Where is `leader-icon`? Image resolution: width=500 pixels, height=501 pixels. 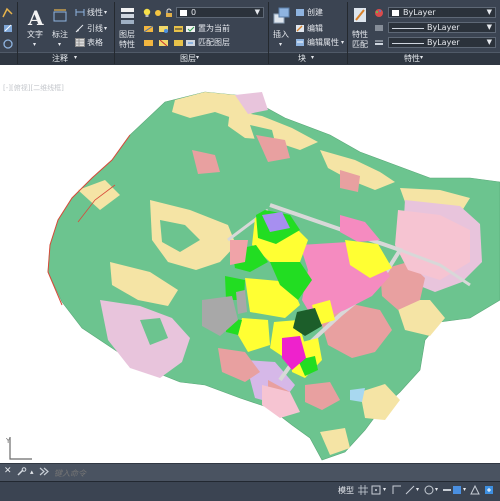 leader-icon is located at coordinates (80, 28).